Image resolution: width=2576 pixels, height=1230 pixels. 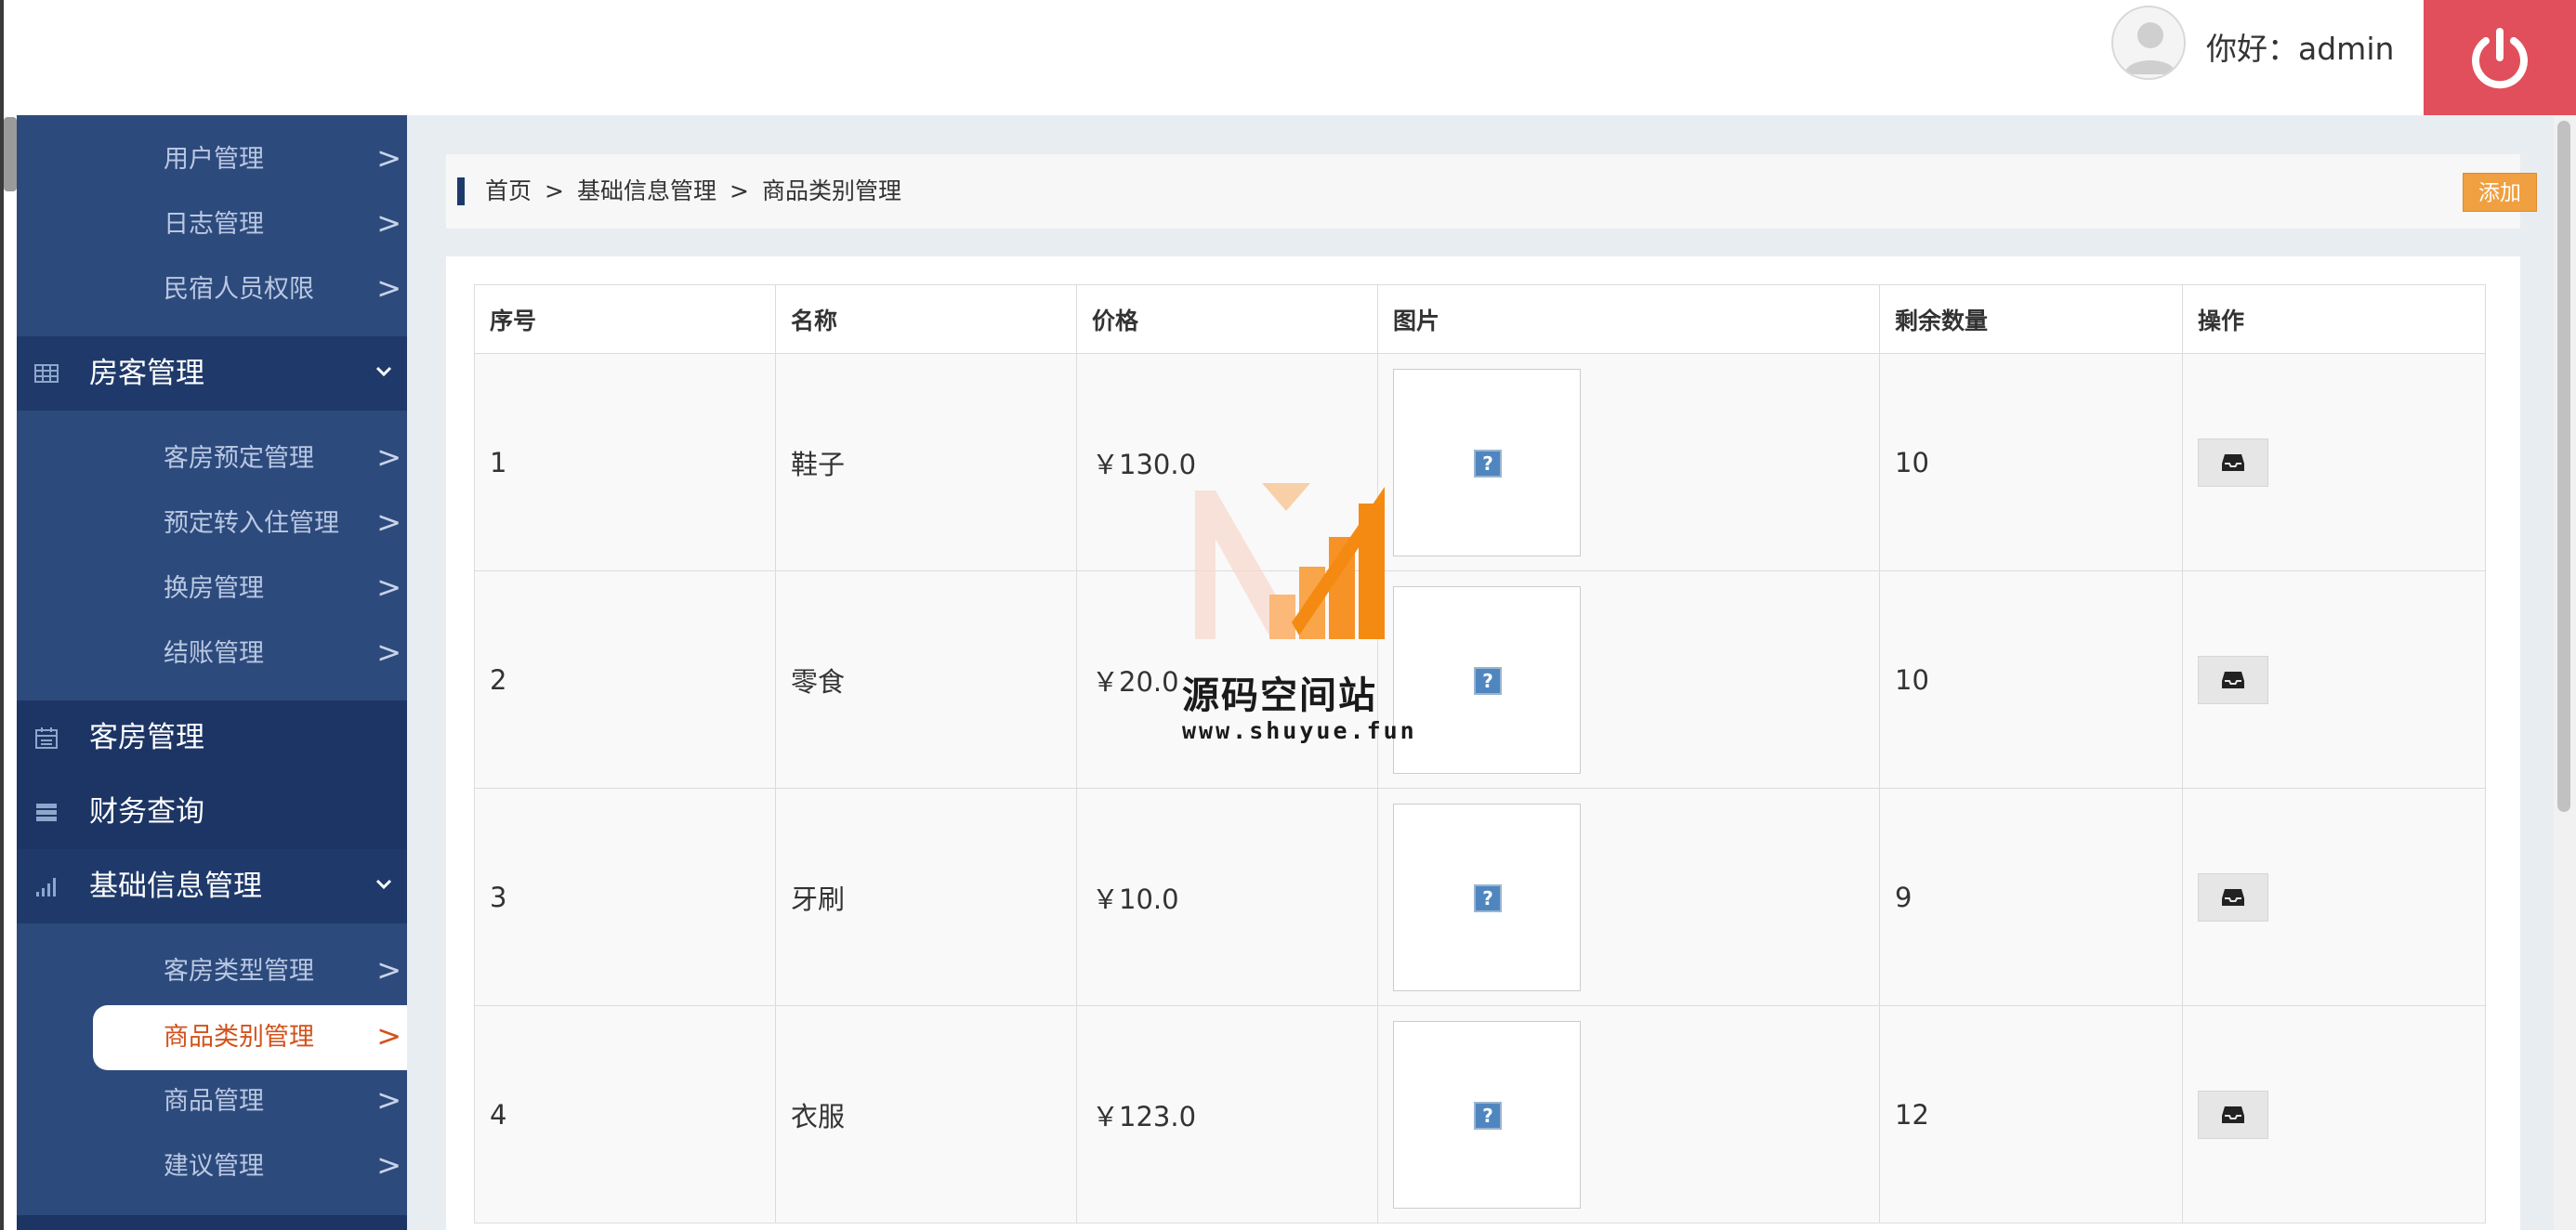 What do you see at coordinates (508, 190) in the screenshot?
I see `breadcrumb-item-home: 首页` at bounding box center [508, 190].